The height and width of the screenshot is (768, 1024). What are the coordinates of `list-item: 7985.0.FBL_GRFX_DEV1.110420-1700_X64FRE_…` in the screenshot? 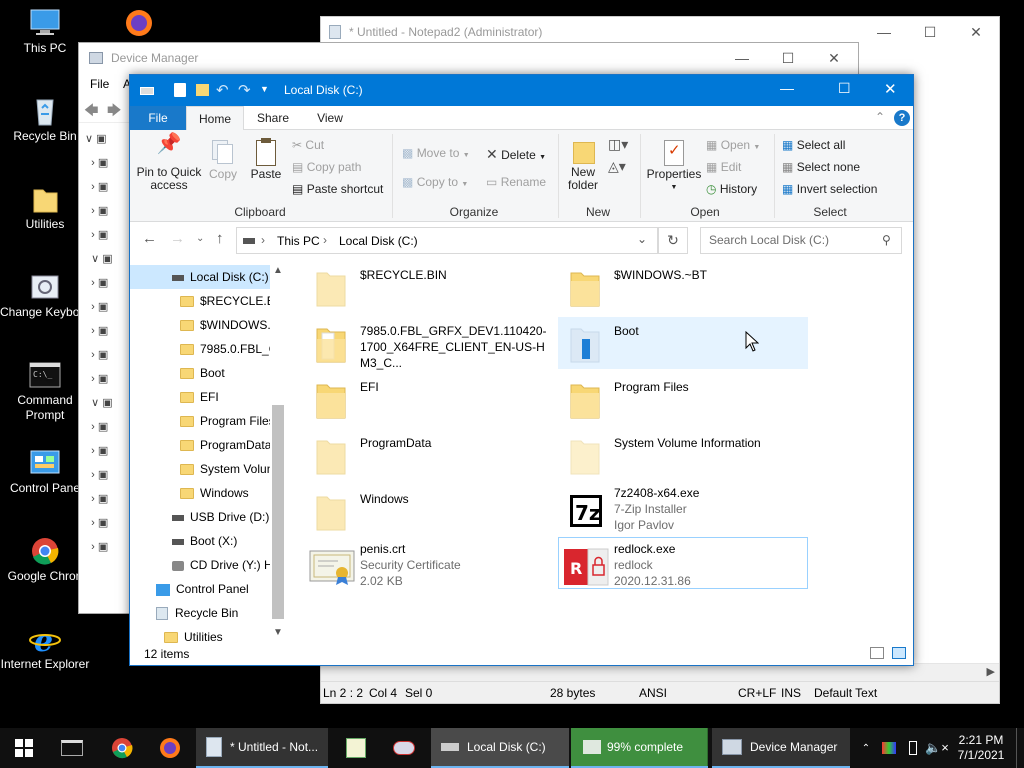 It's located at (433, 343).